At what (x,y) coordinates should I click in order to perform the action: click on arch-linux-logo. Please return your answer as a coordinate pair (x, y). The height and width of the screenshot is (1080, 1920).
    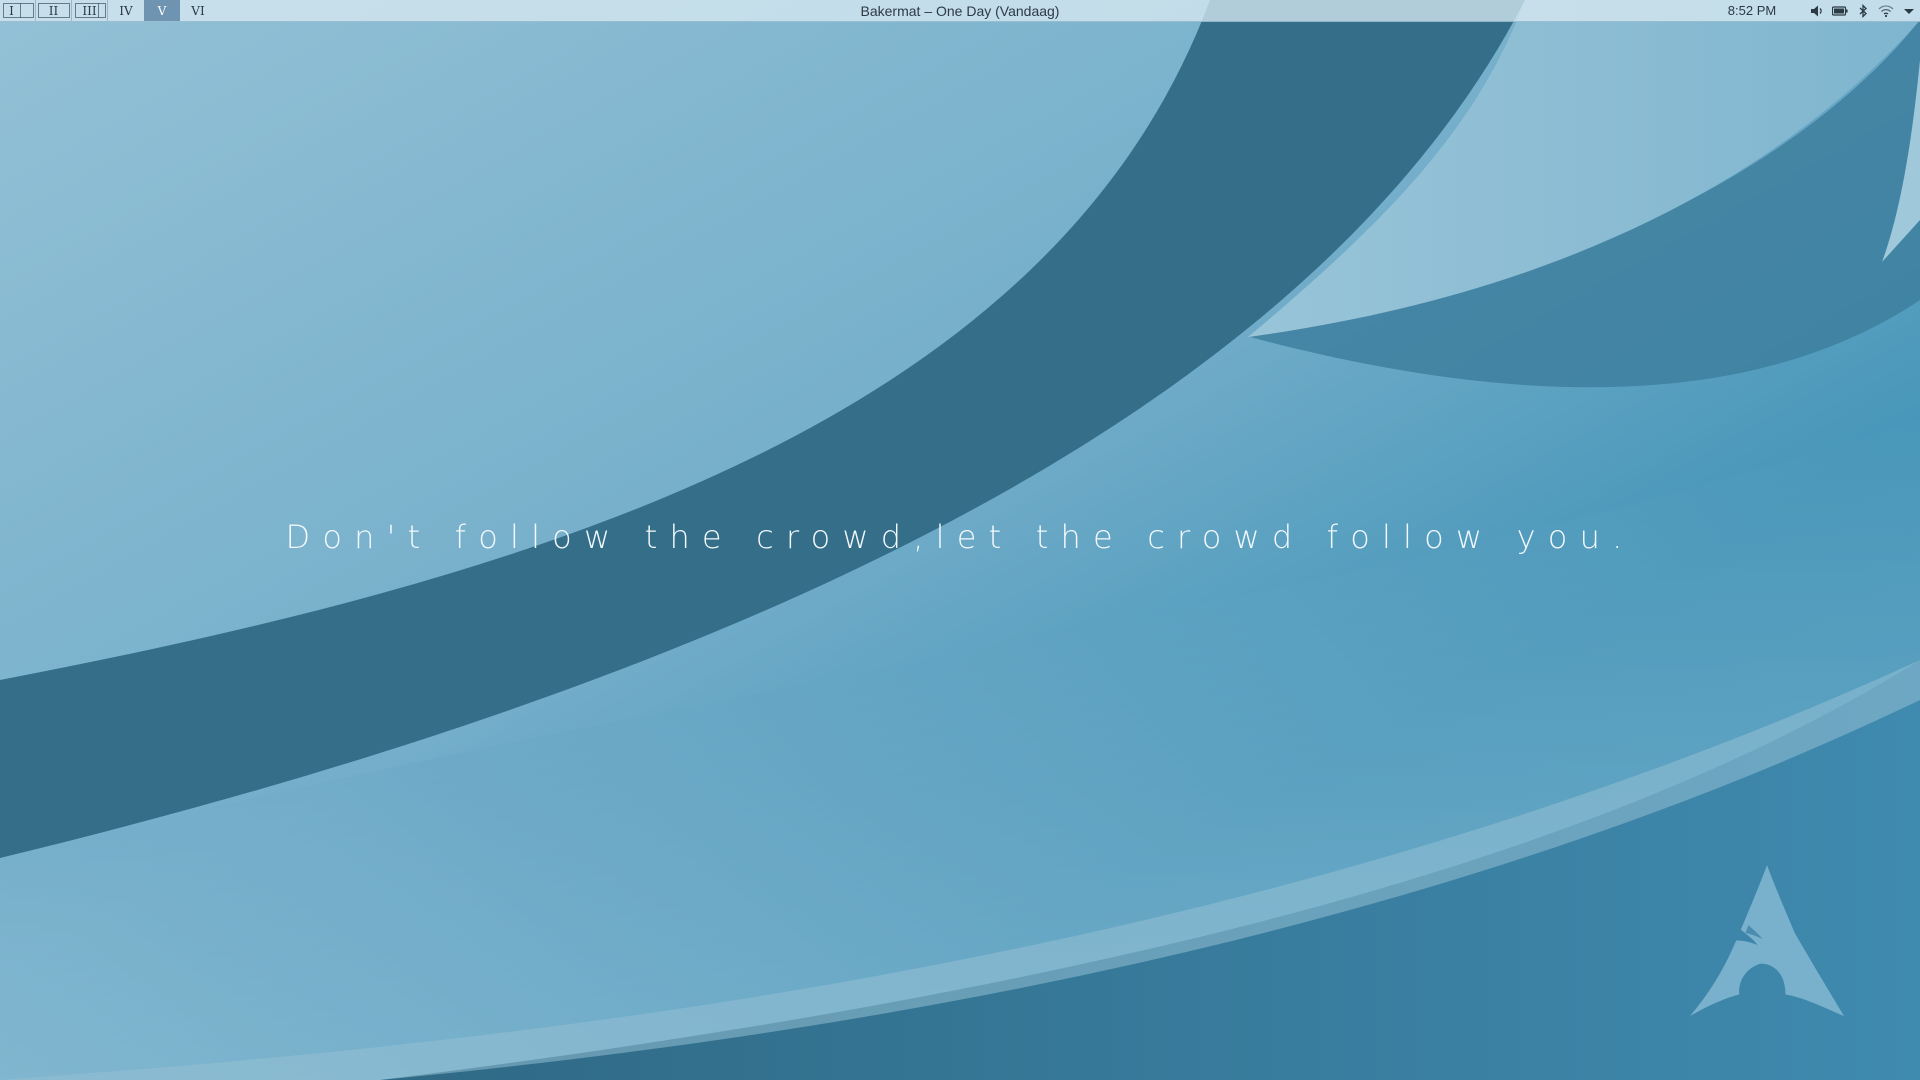
    Looking at the image, I should click on (1767, 940).